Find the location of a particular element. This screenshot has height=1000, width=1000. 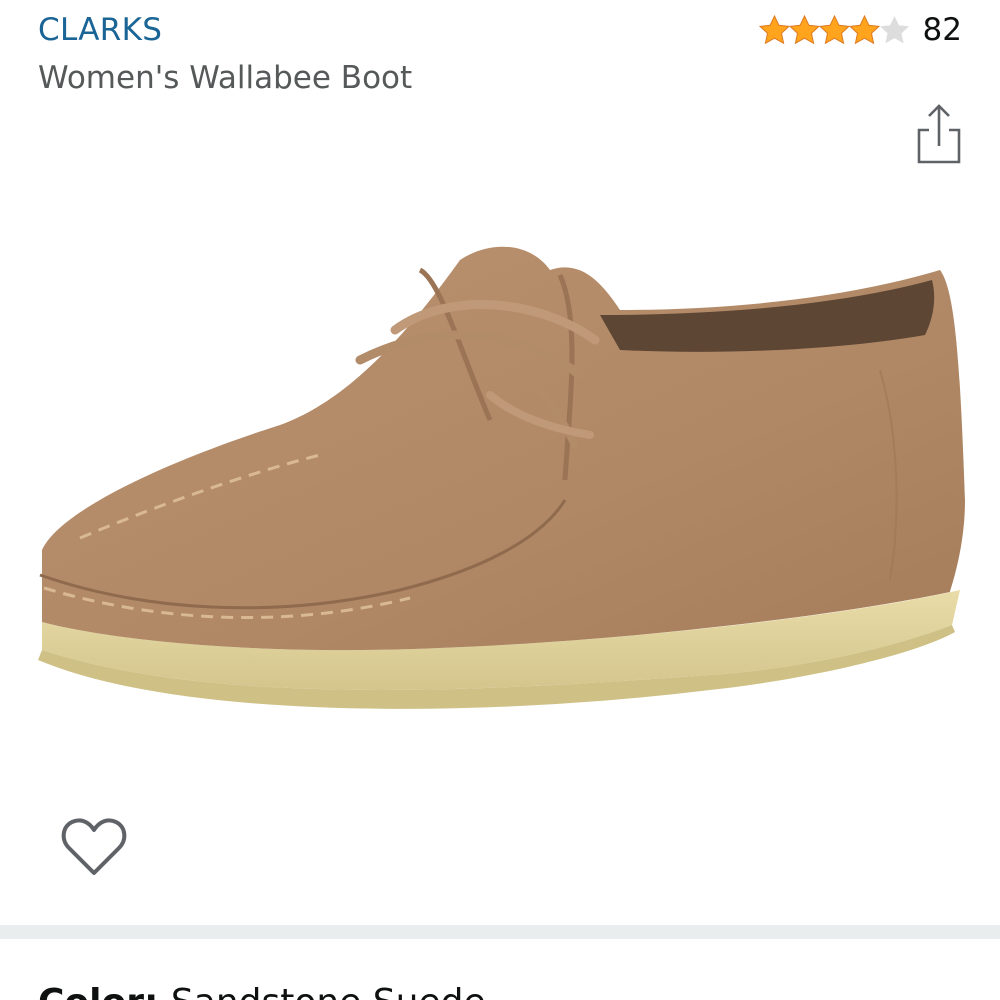

star-rating is located at coordinates (833, 30).